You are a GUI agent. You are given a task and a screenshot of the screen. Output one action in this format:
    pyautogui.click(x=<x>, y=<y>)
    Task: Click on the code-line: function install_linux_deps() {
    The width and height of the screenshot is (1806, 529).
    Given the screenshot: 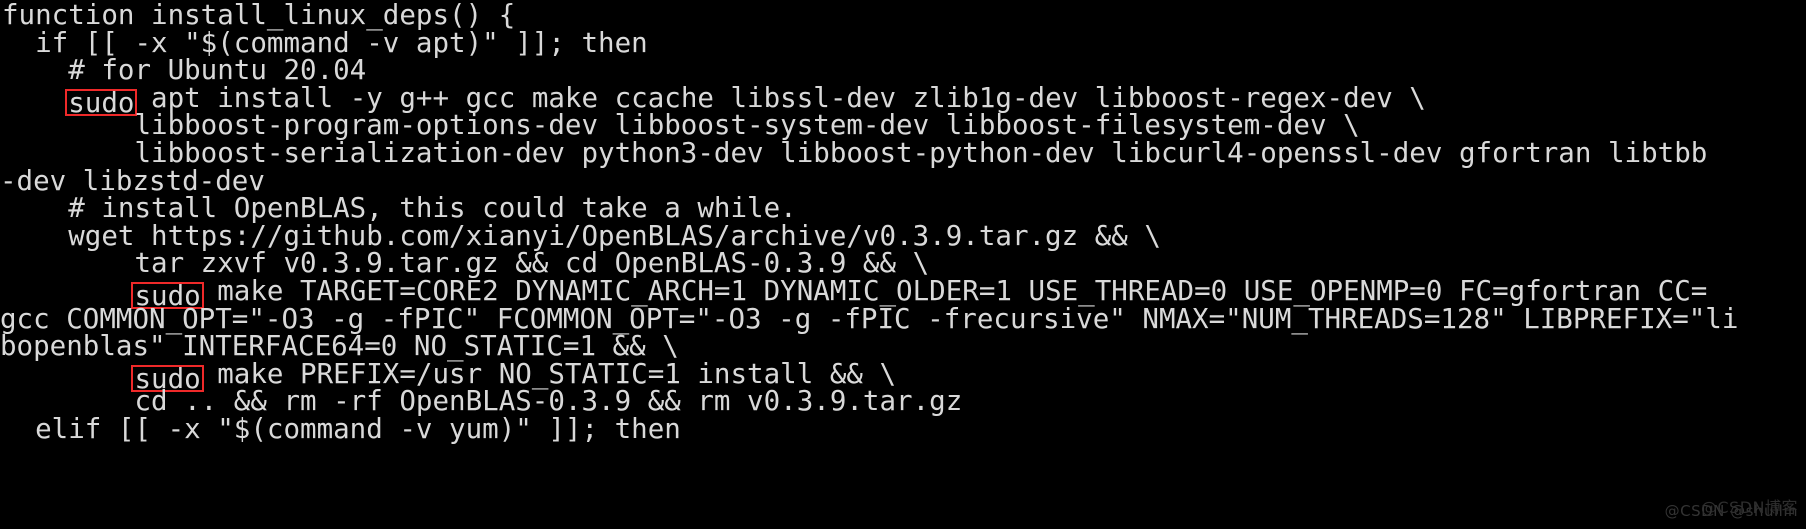 What is the action you would take?
    pyautogui.click(x=903, y=15)
    